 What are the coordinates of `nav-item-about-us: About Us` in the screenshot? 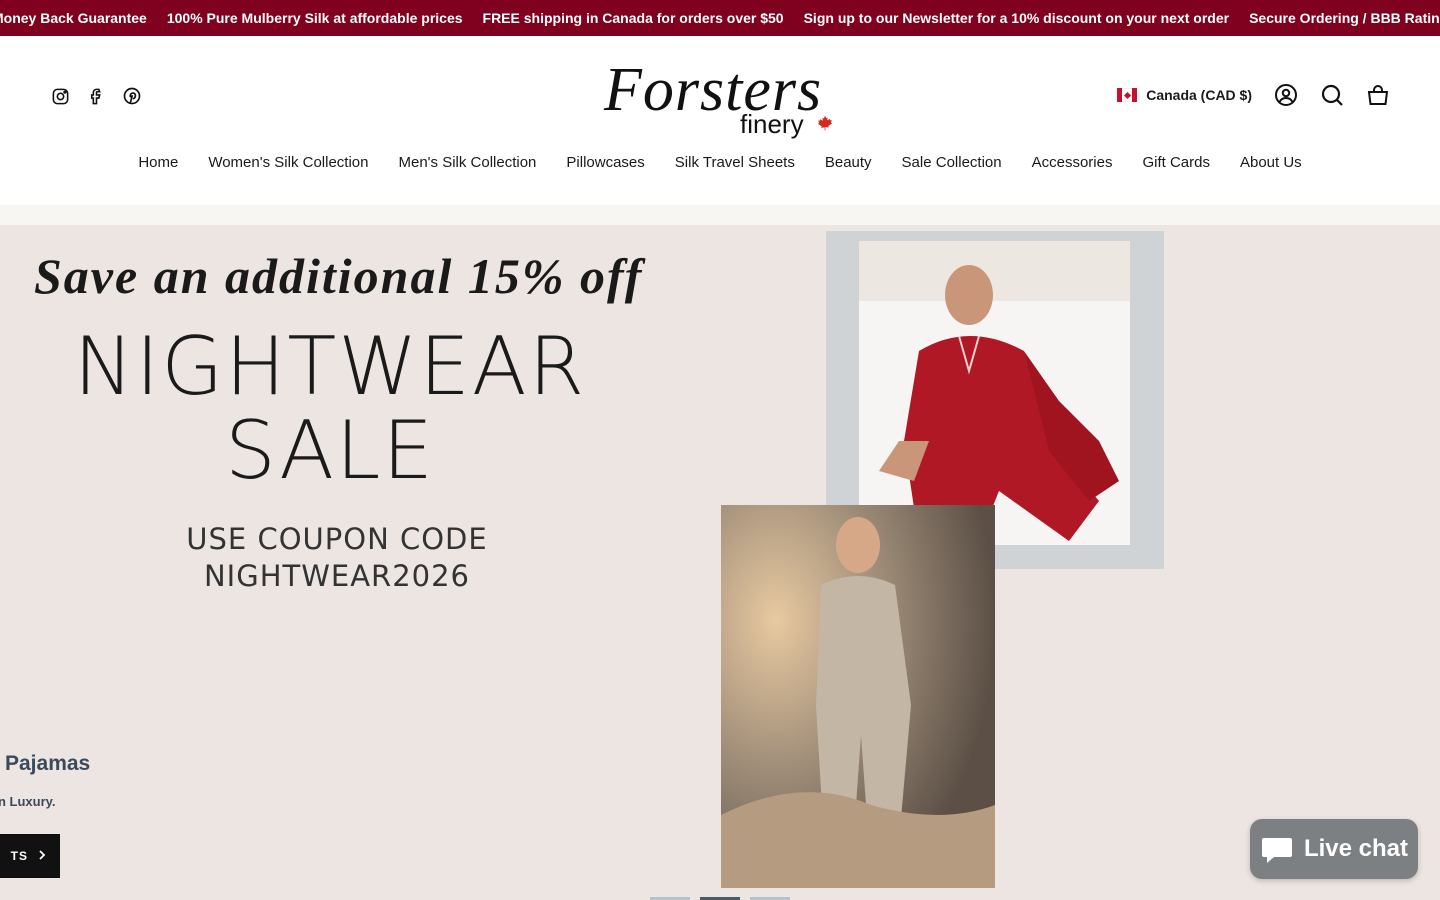 It's located at (1271, 162).